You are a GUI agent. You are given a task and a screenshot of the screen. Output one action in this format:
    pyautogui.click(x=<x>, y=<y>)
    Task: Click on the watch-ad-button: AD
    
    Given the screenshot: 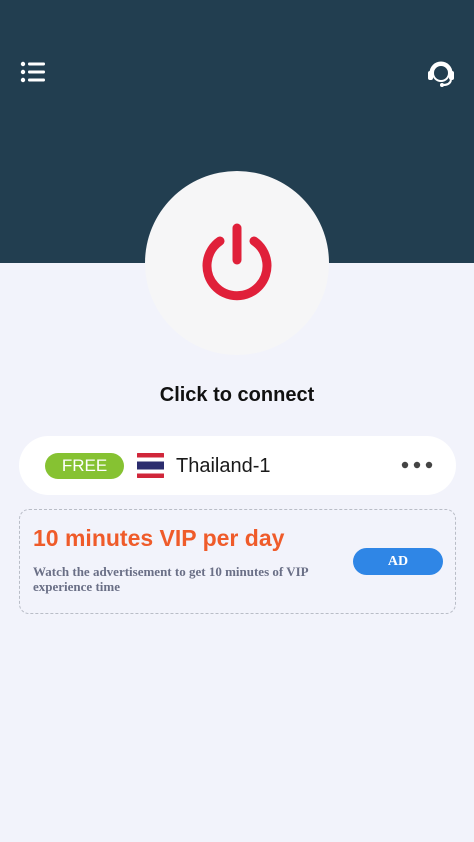 What is the action you would take?
    pyautogui.click(x=398, y=561)
    